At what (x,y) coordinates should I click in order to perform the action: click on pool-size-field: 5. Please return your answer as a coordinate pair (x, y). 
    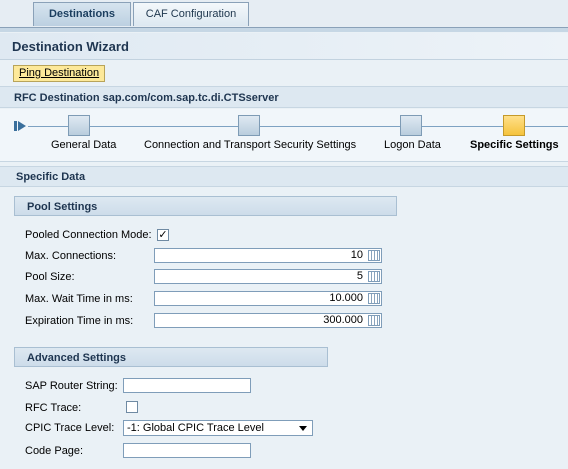
    Looking at the image, I should click on (268, 276).